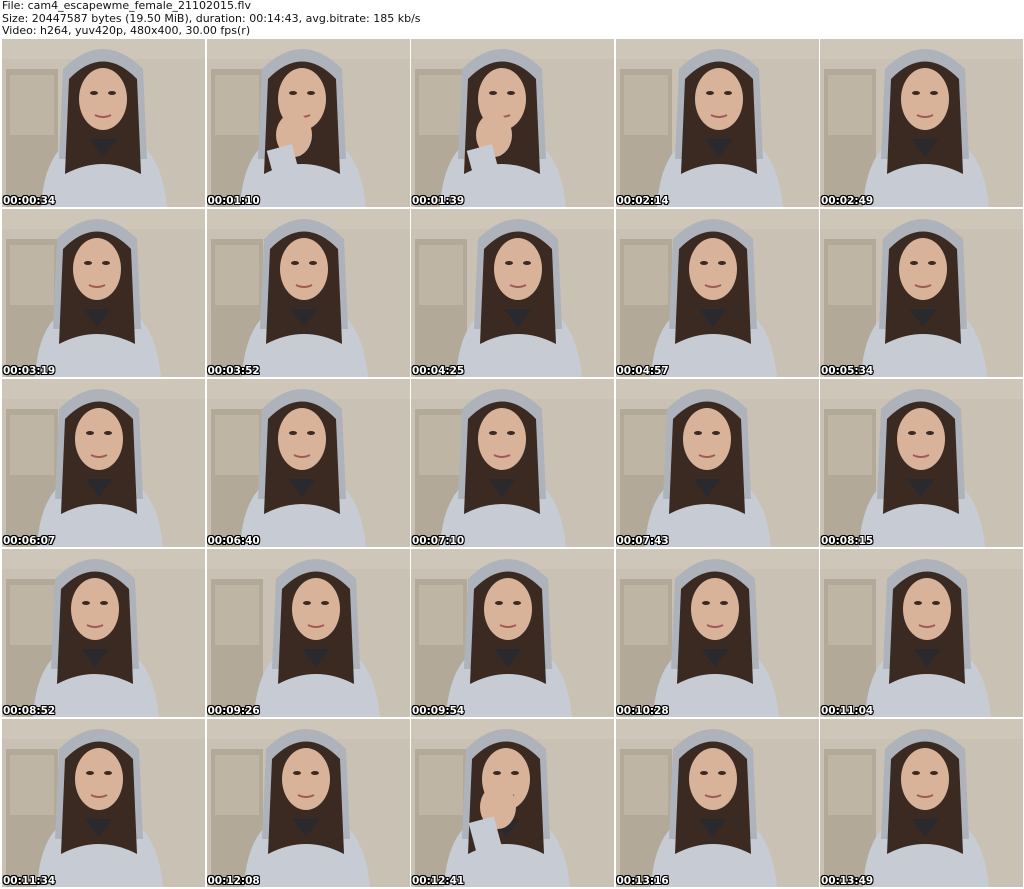  What do you see at coordinates (847, 201) in the screenshot?
I see `thumbnail-timestamp: 00:02:49` at bounding box center [847, 201].